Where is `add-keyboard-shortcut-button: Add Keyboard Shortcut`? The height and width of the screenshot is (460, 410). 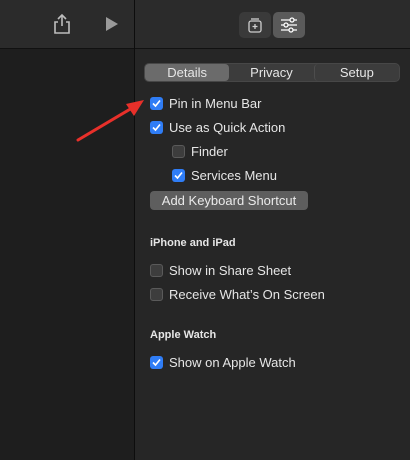 add-keyboard-shortcut-button: Add Keyboard Shortcut is located at coordinates (229, 200).